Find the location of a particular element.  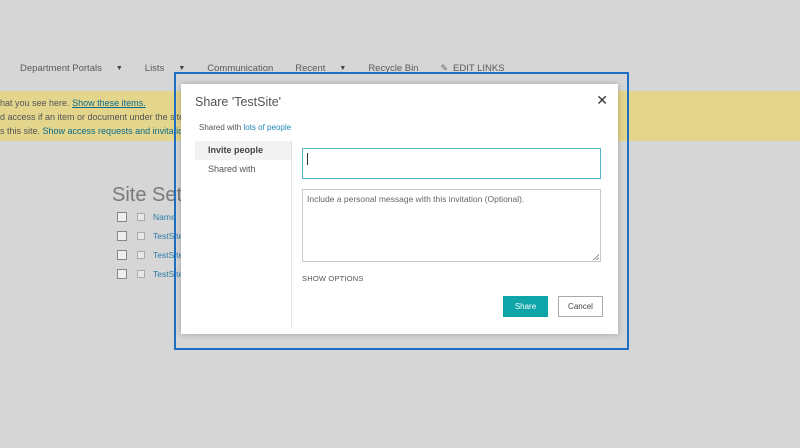

banner-text: s this site. is located at coordinates (20, 131).